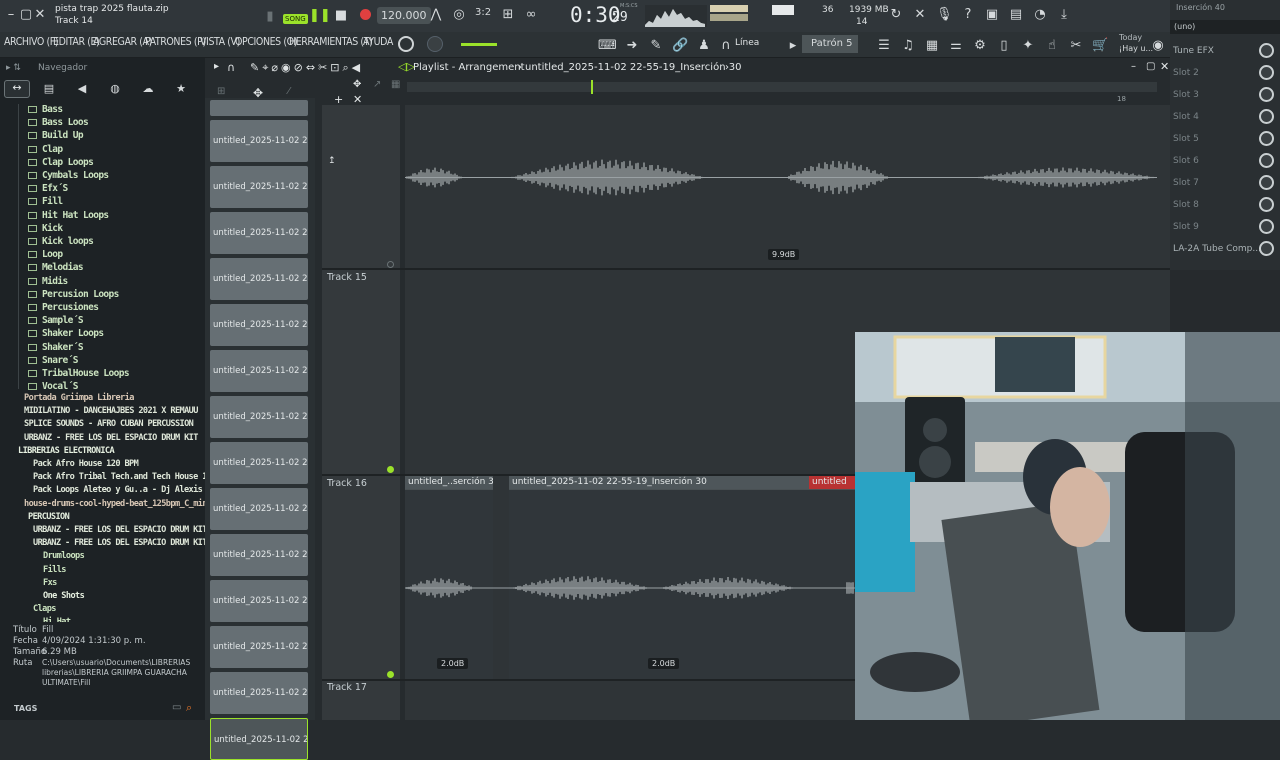  I want to click on browser-icon: ▯, so click(1004, 45).